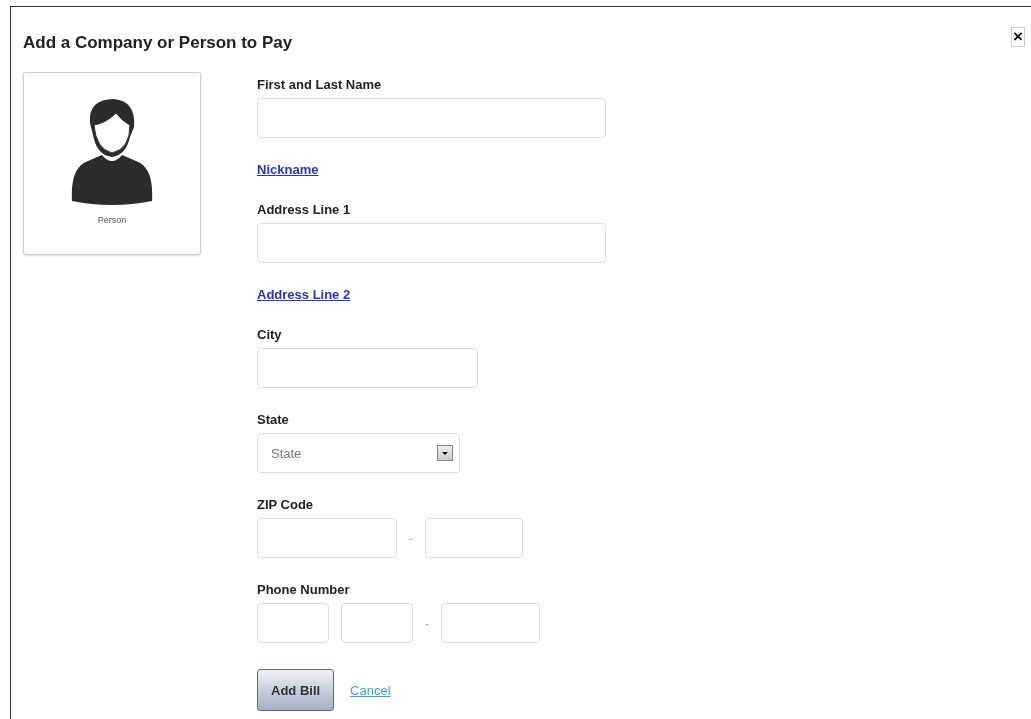 The image size is (1031, 719). What do you see at coordinates (112, 152) in the screenshot?
I see `person-silhouette-icon` at bounding box center [112, 152].